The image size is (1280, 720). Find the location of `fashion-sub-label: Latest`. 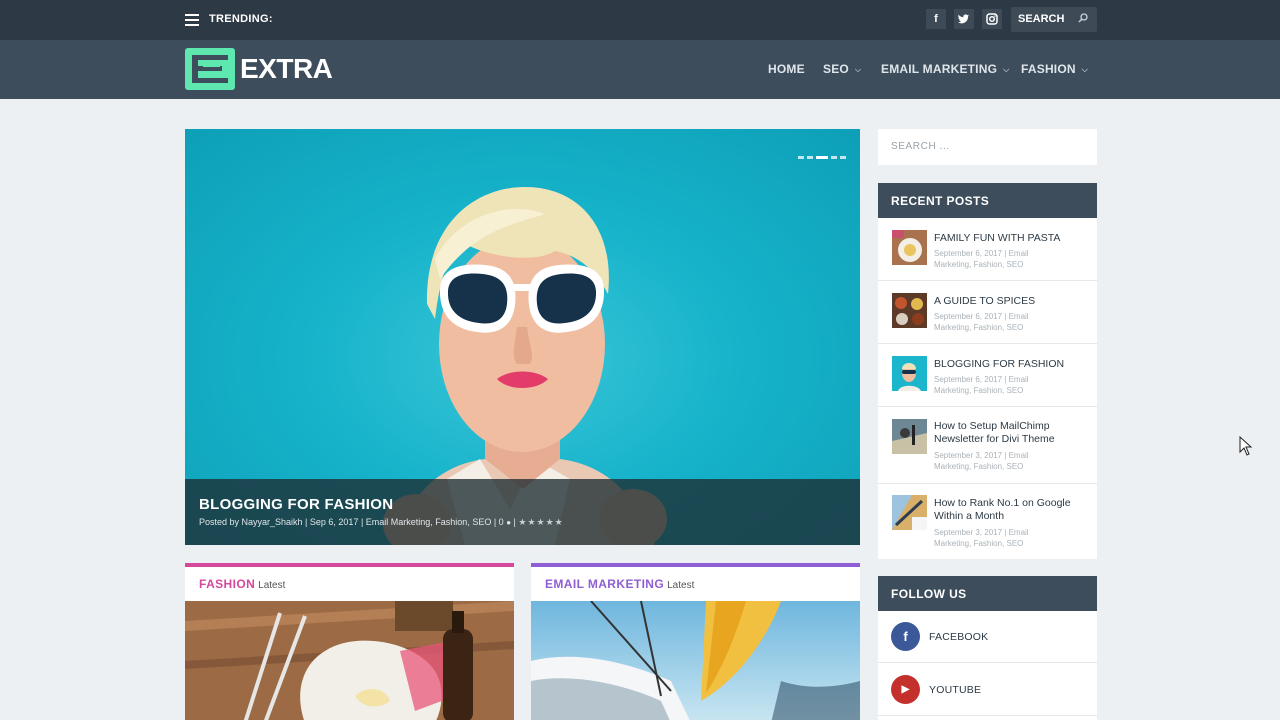

fashion-sub-label: Latest is located at coordinates (272, 585).